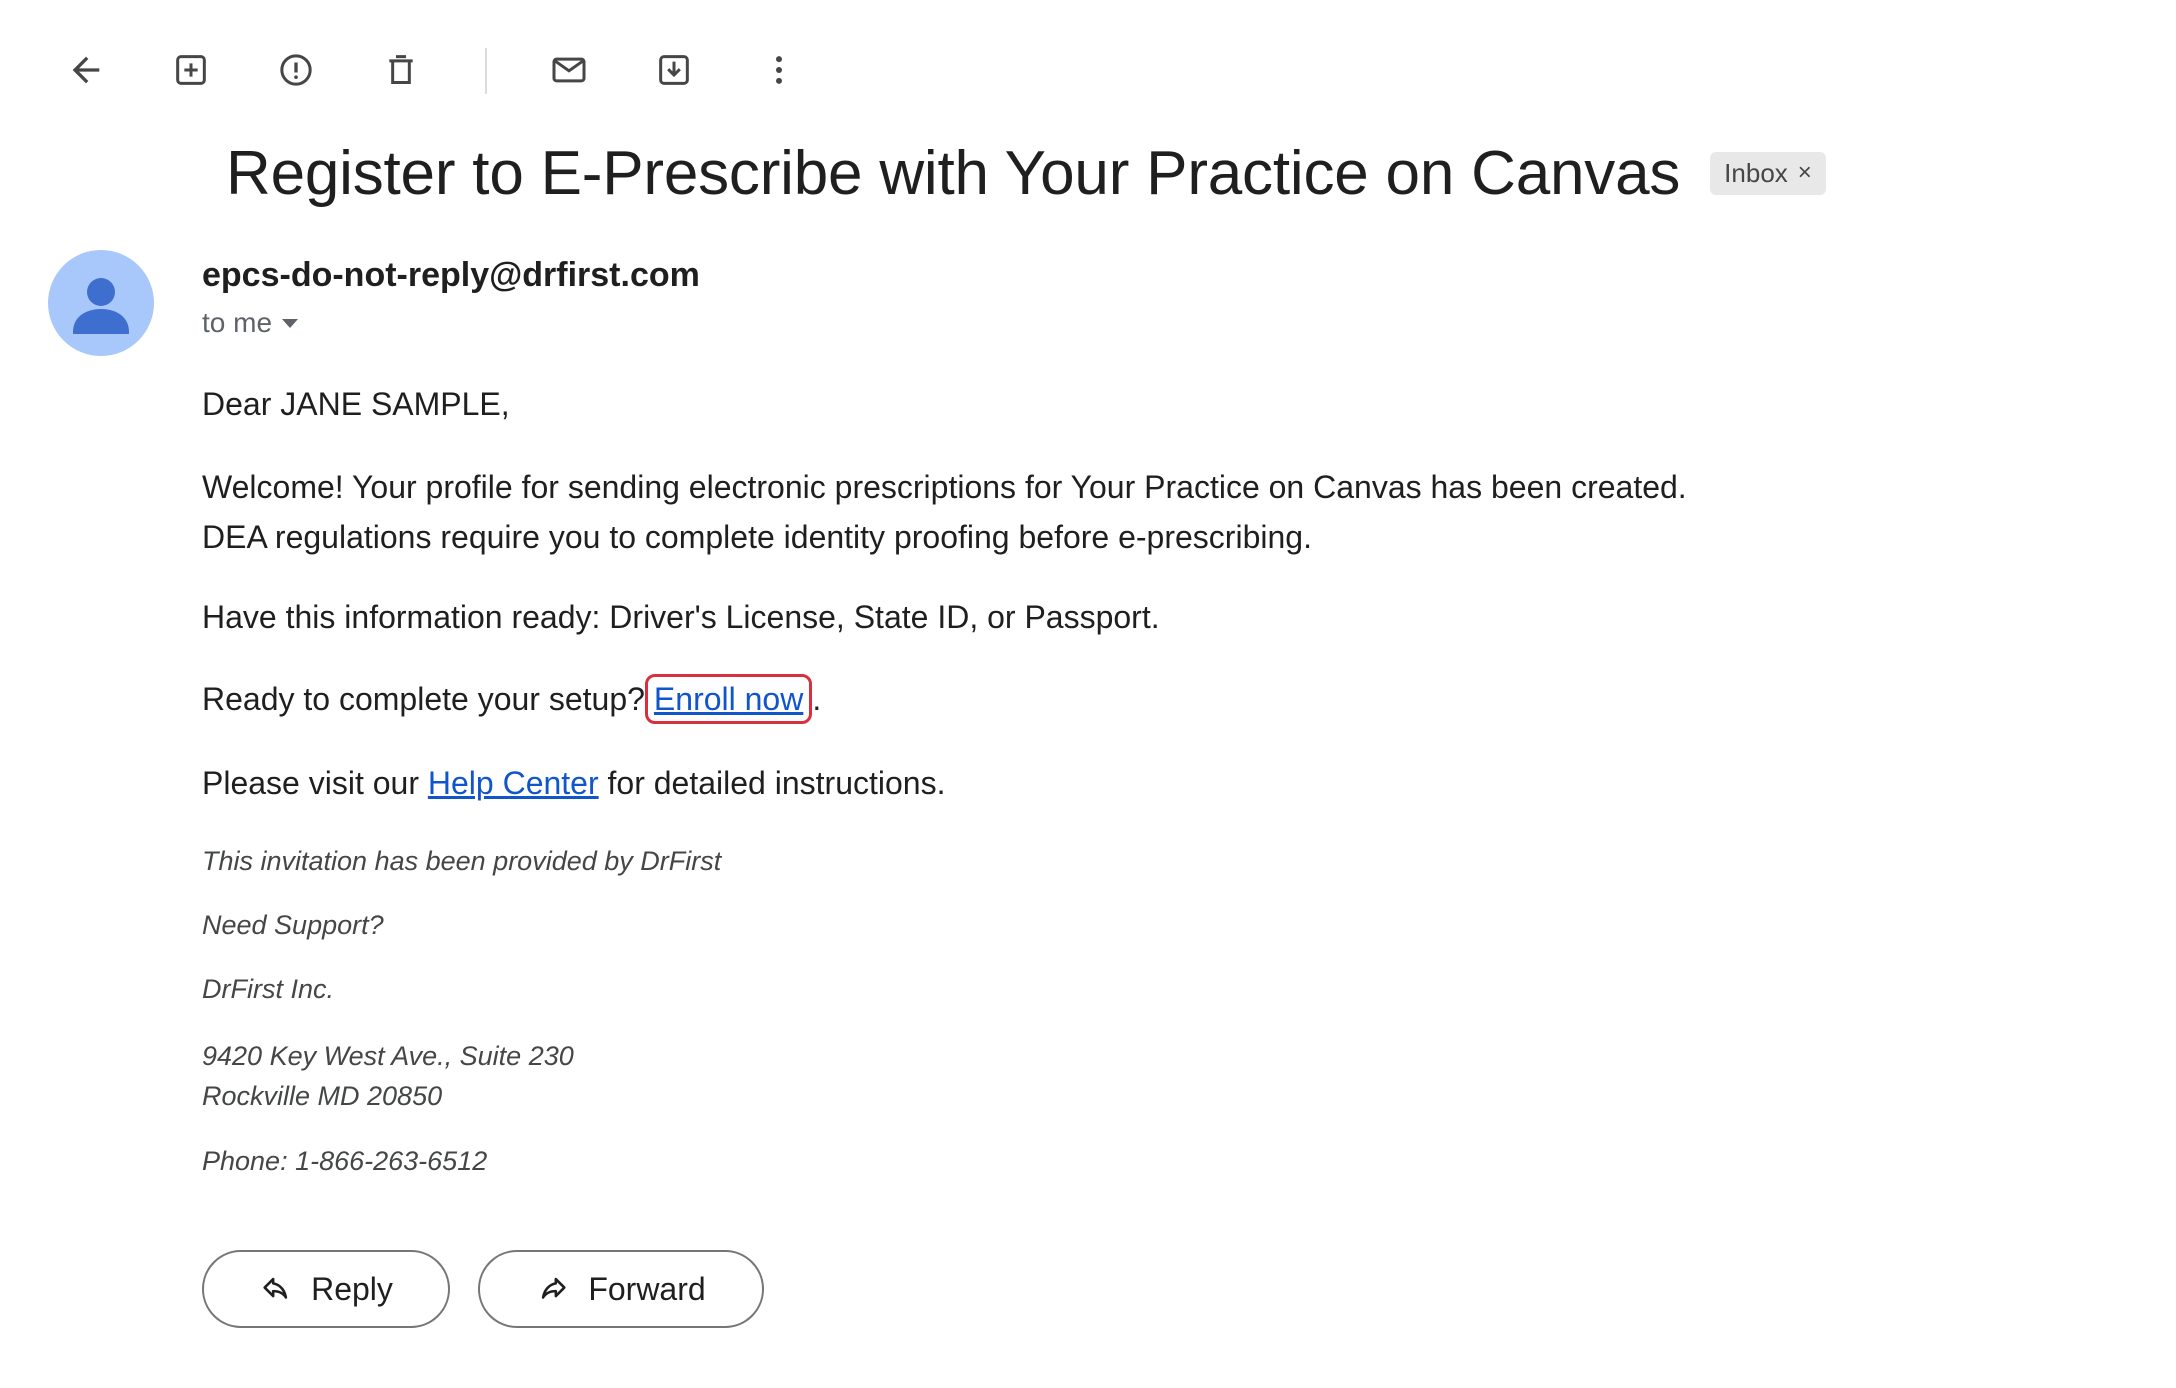 The height and width of the screenshot is (1388, 2176). I want to click on mark-unread-button, so click(569, 70).